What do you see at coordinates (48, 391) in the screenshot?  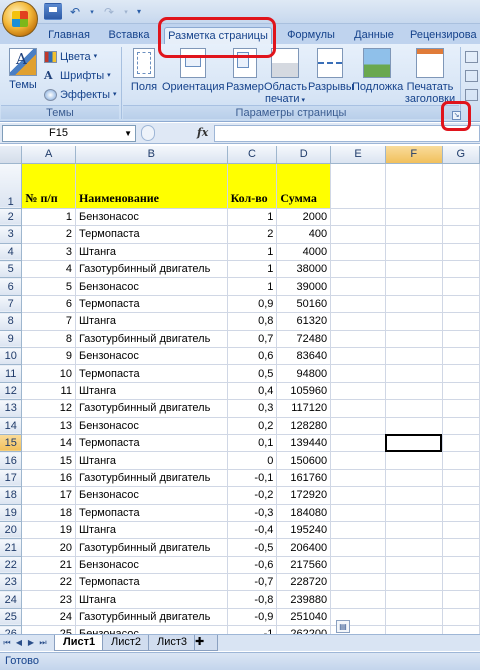 I see `cell-number: 11` at bounding box center [48, 391].